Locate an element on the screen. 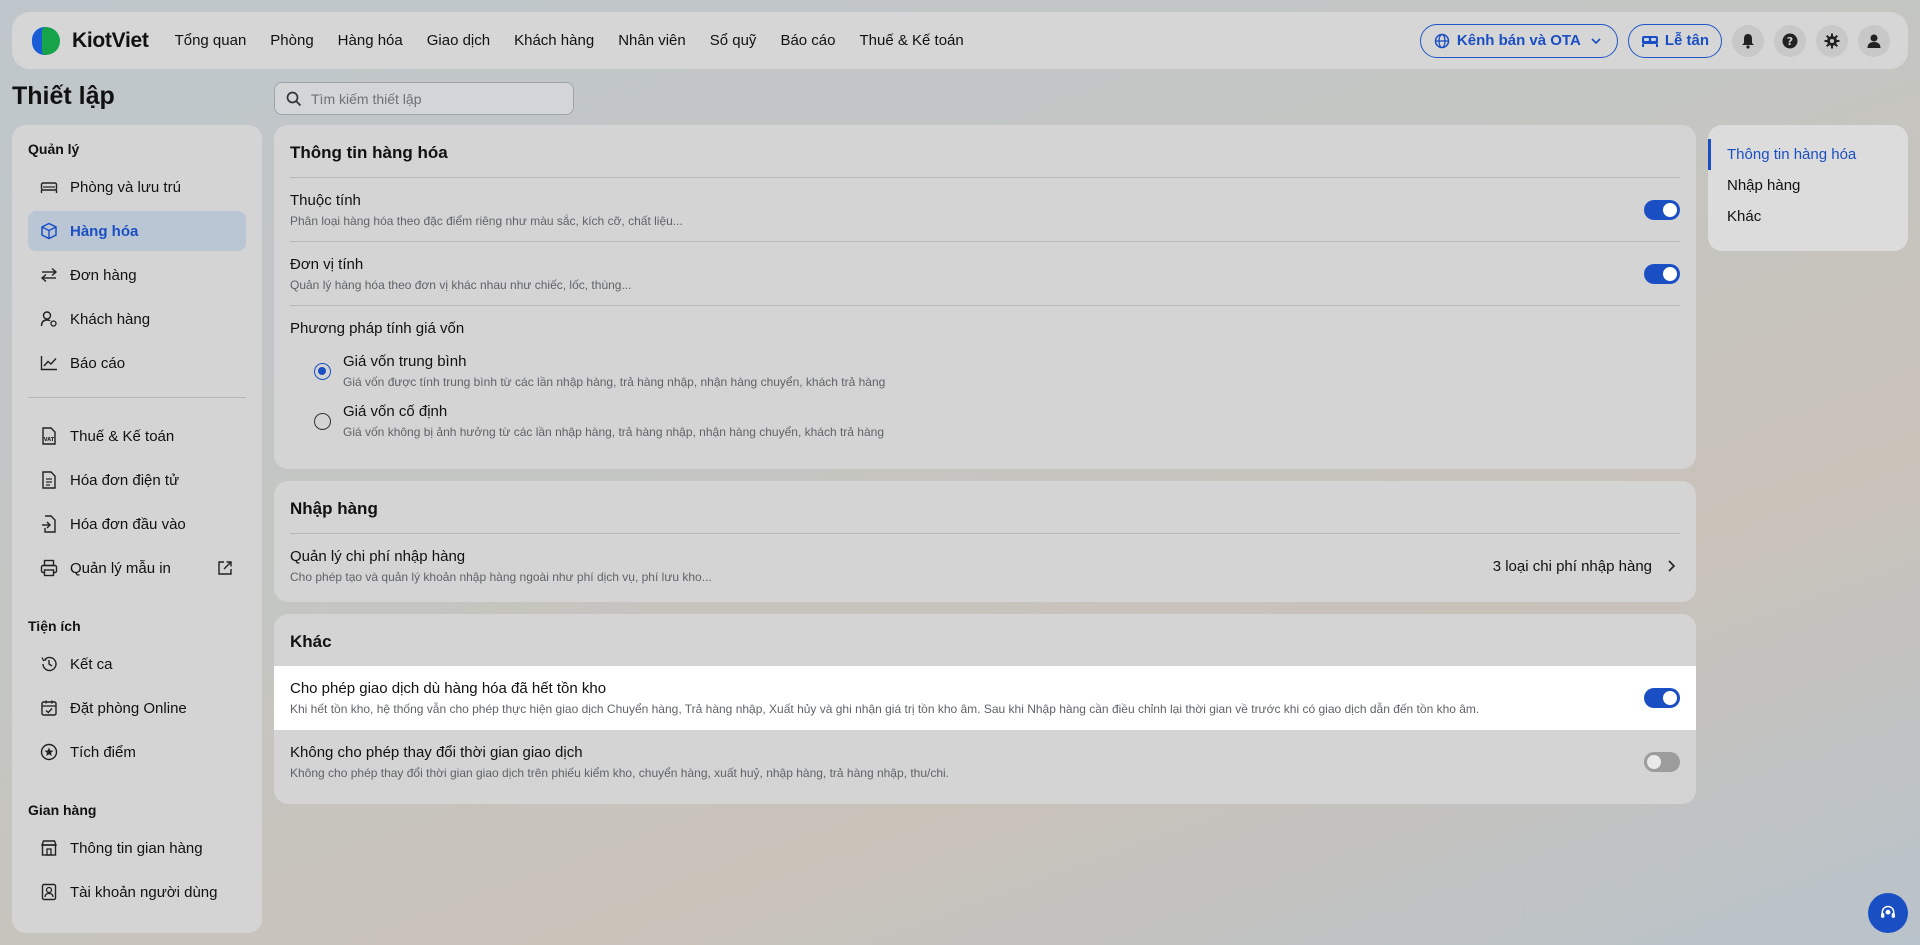 The width and height of the screenshot is (1920, 945). channel-ota-dropdown: Kênh bán và OTA is located at coordinates (1518, 40).